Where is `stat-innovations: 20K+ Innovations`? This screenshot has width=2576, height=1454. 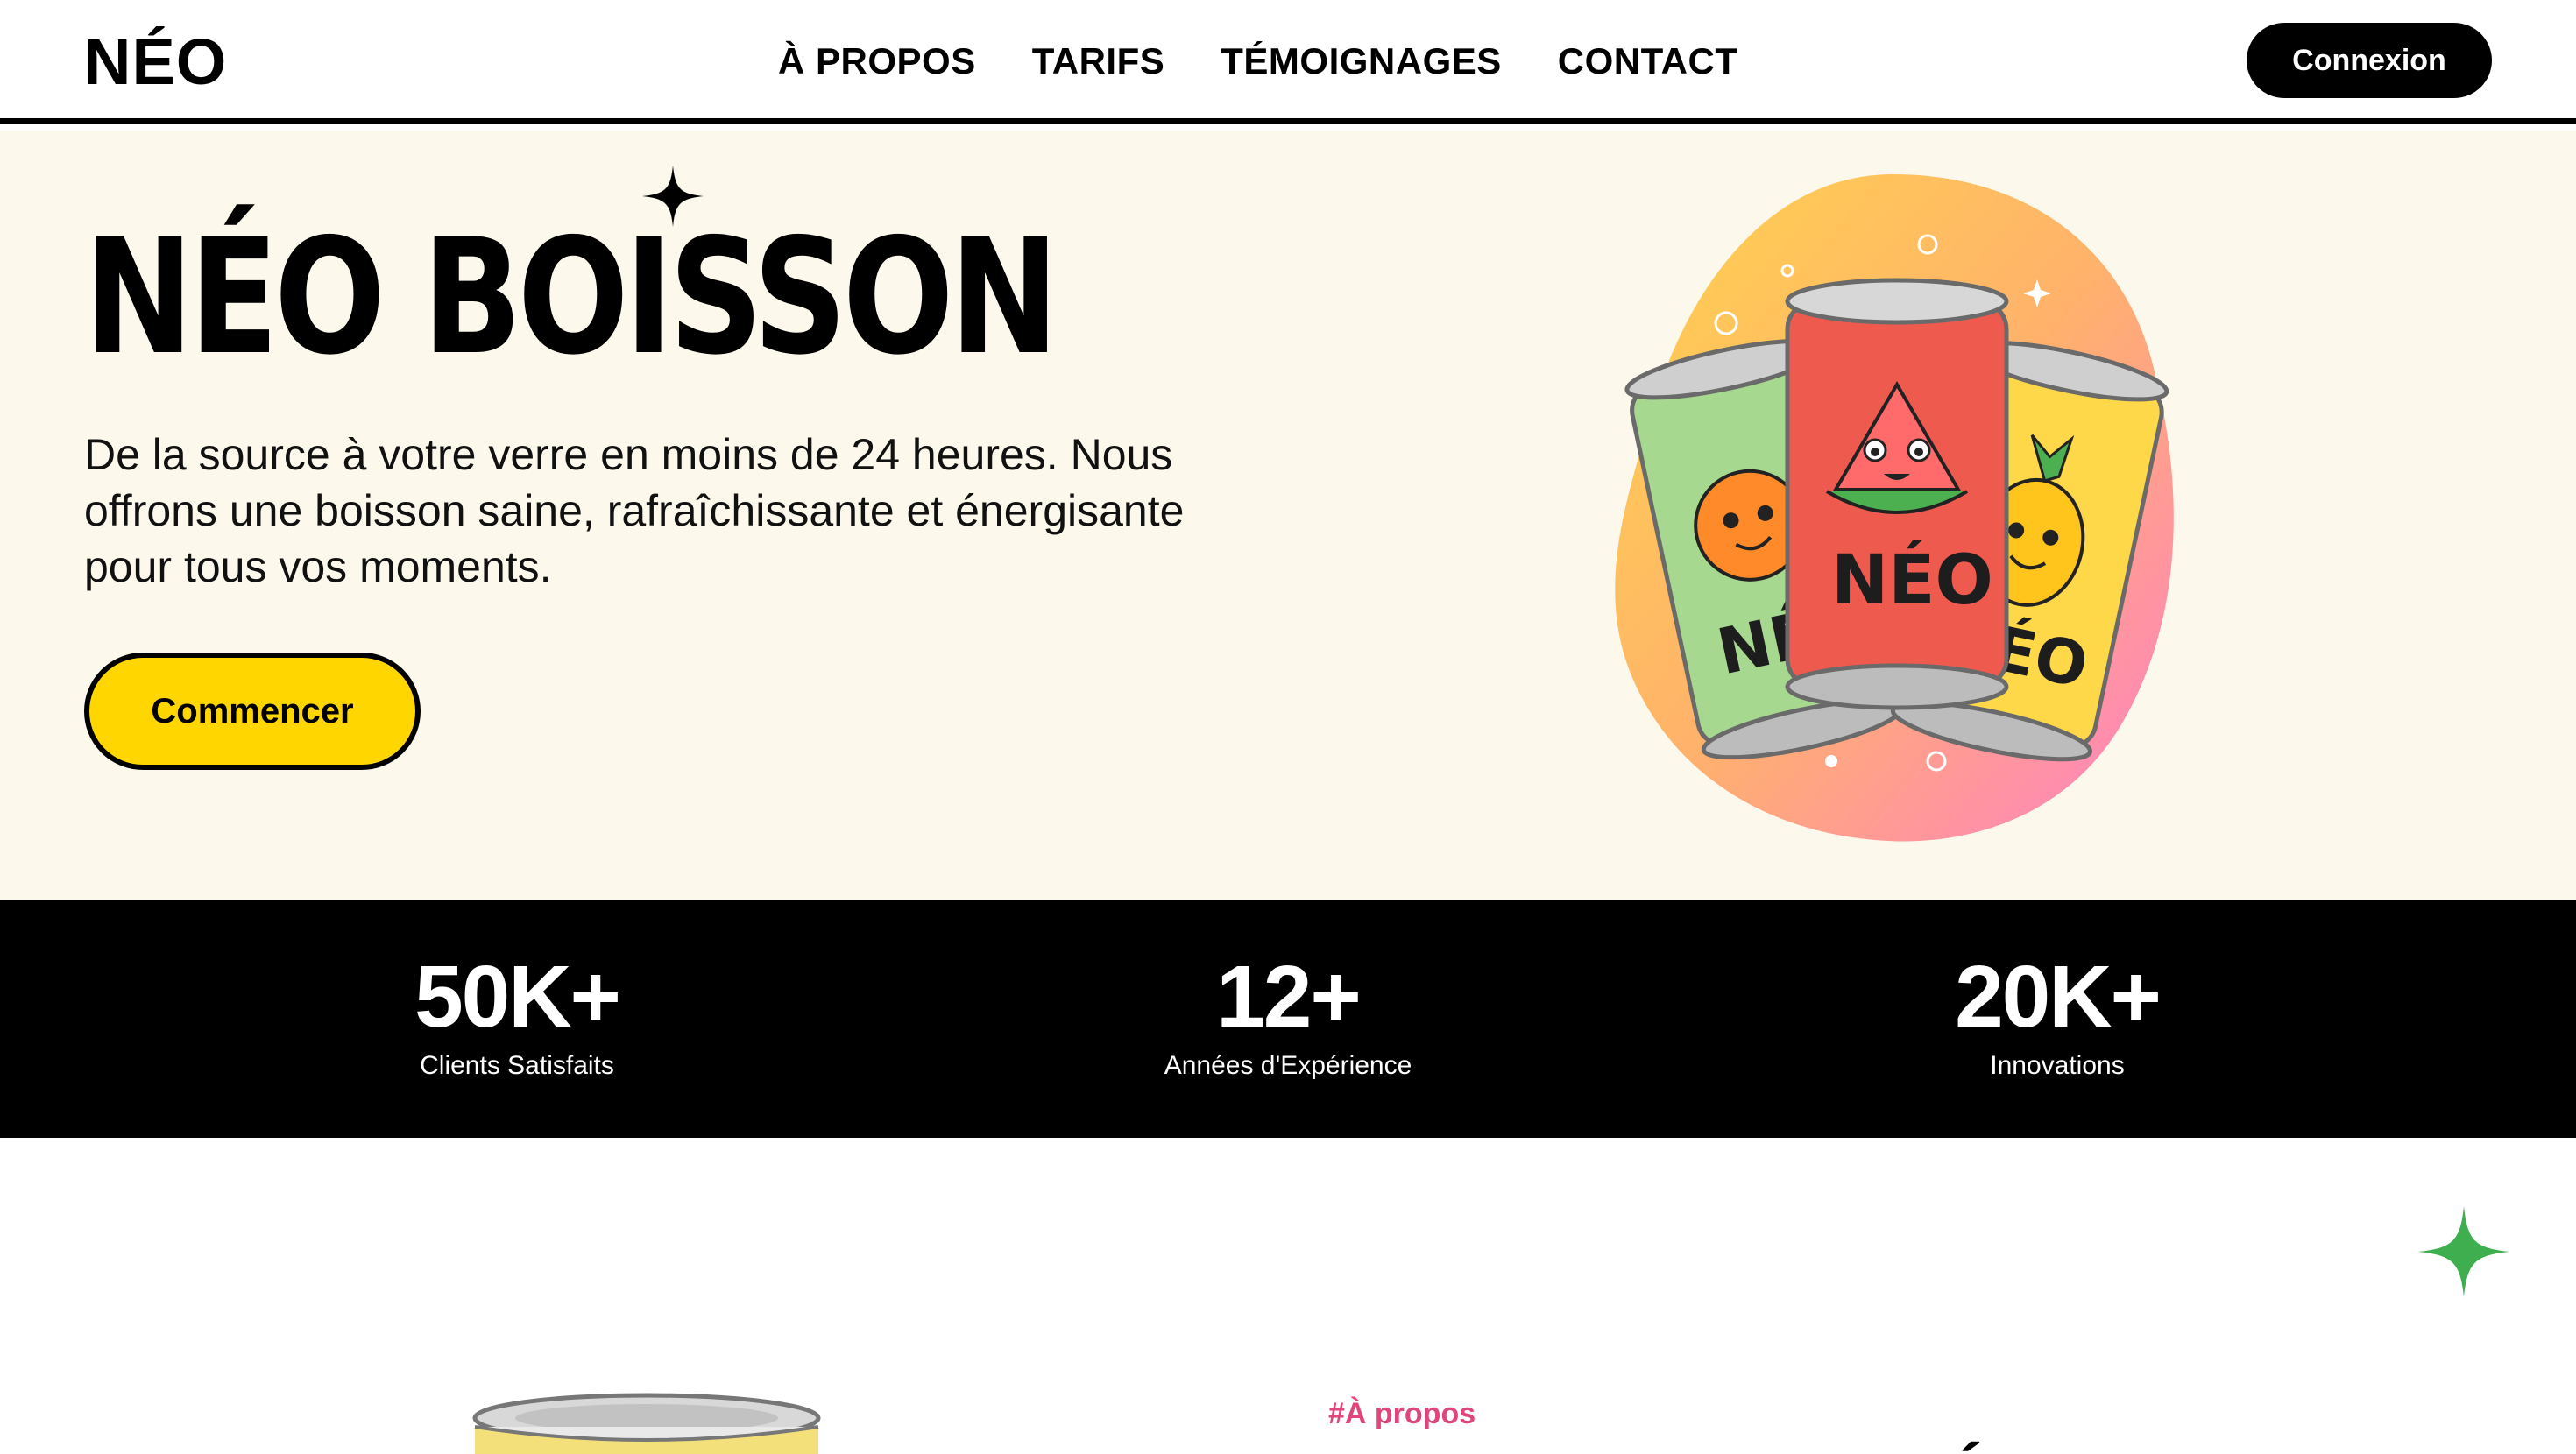 stat-innovations: 20K+ Innovations is located at coordinates (2057, 1016).